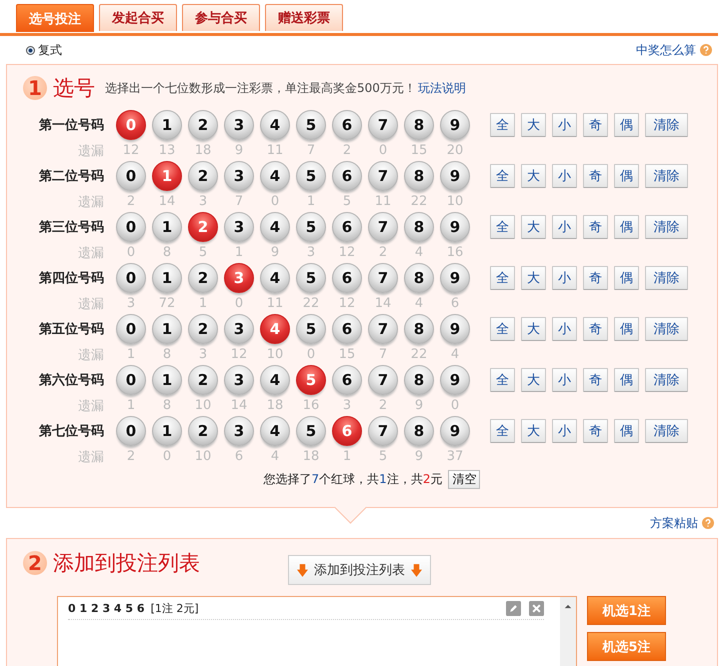  What do you see at coordinates (359, 570) in the screenshot?
I see `add-to-list-button: 添加到投注列表` at bounding box center [359, 570].